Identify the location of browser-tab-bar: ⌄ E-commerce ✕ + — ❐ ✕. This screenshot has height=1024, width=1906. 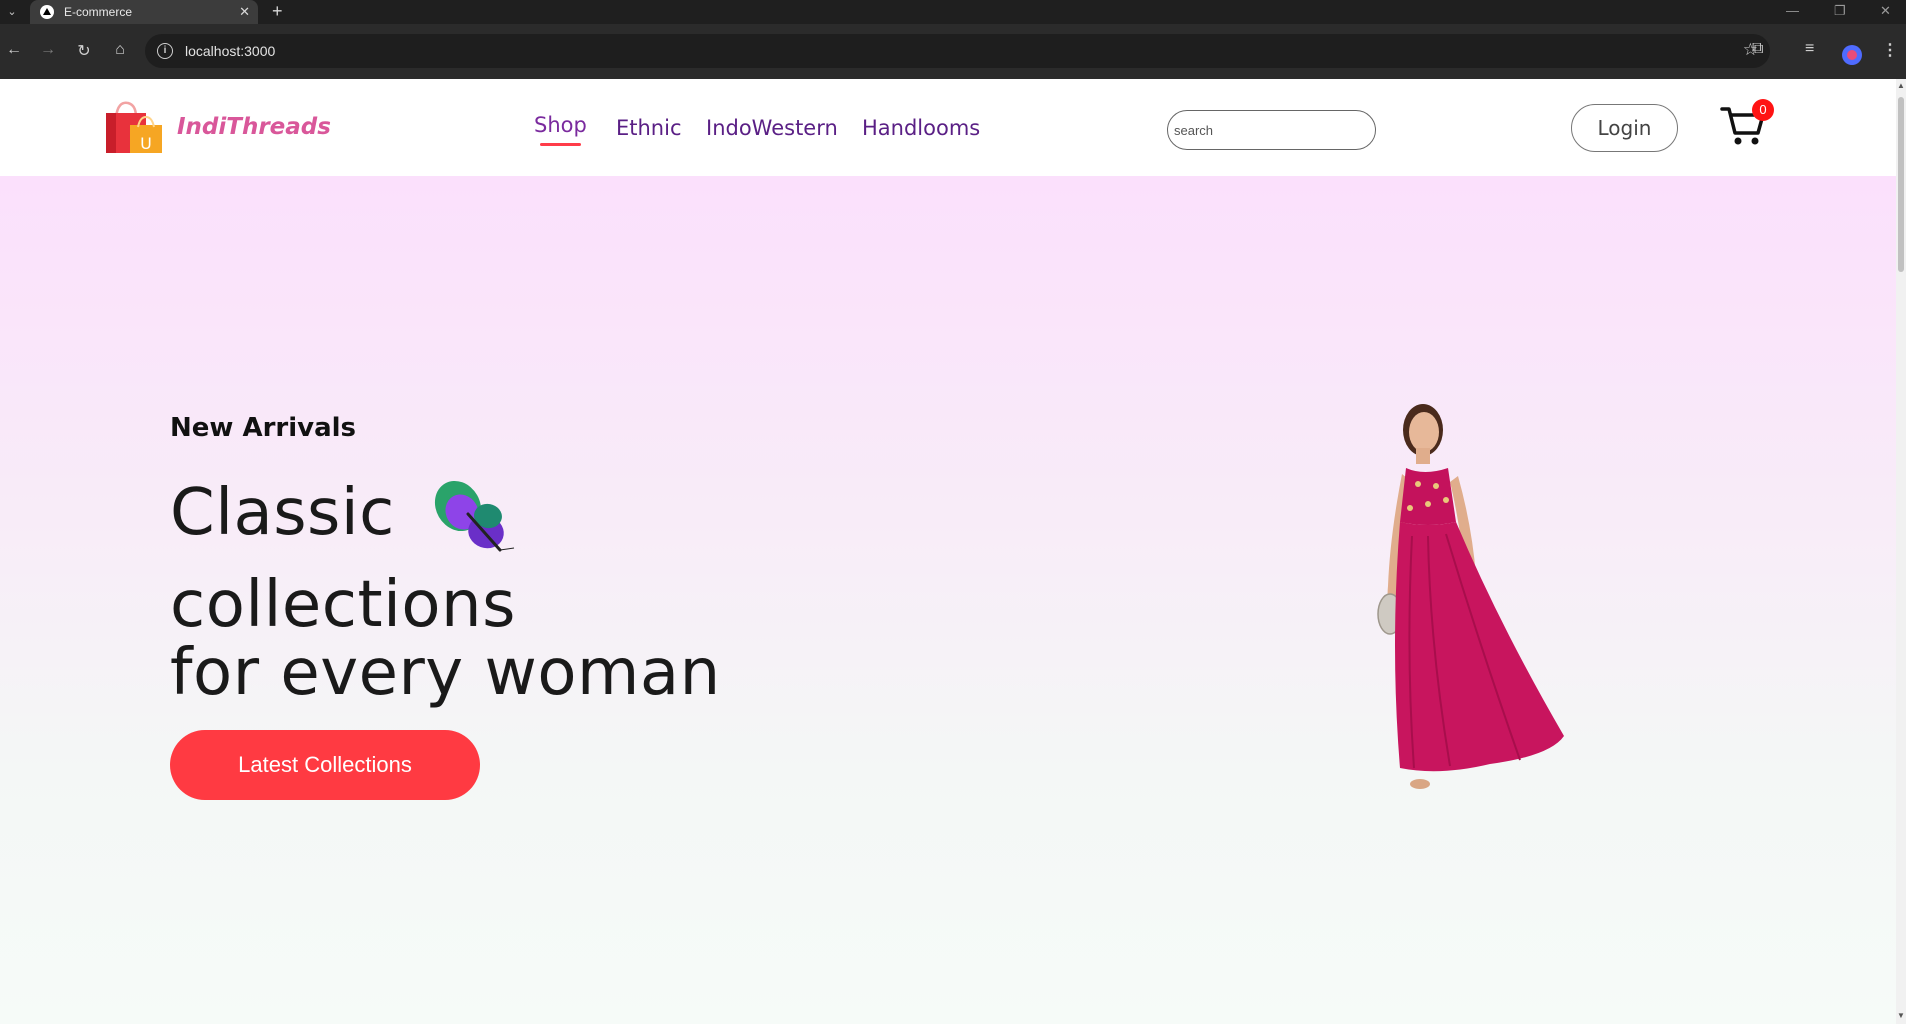
(953, 12).